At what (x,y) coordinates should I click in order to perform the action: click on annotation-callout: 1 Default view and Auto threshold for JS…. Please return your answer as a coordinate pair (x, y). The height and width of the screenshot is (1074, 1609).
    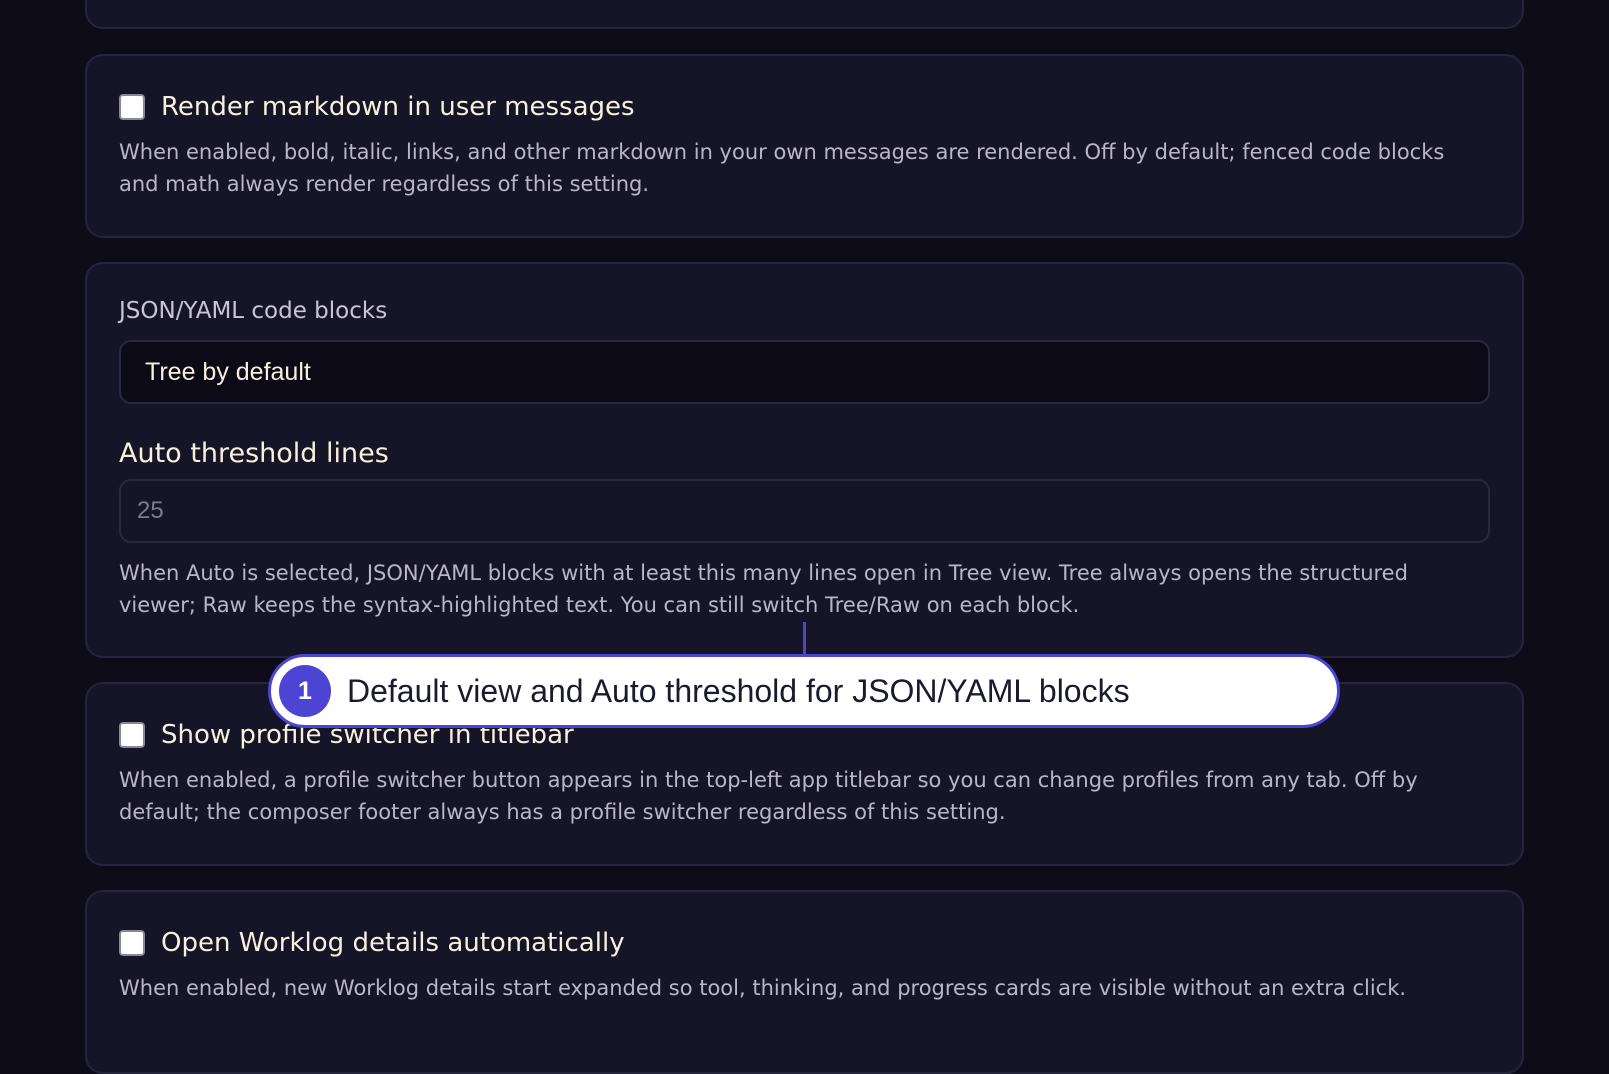
    Looking at the image, I should click on (804, 691).